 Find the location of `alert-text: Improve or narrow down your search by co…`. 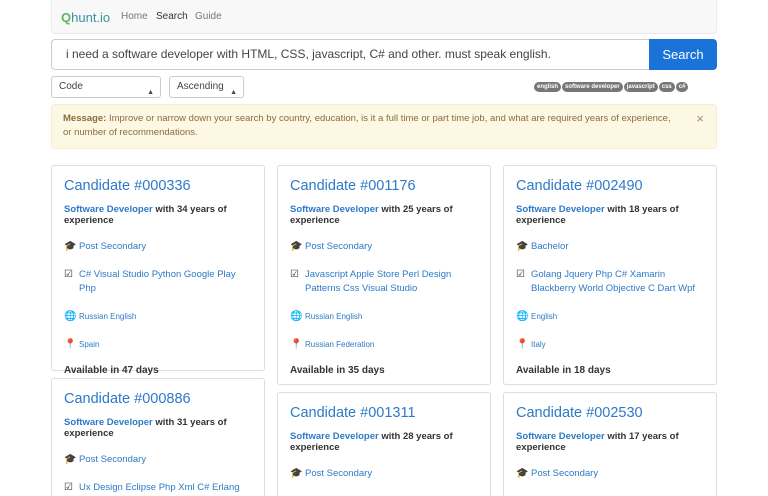

alert-text: Improve or narrow down your search by co… is located at coordinates (367, 125).